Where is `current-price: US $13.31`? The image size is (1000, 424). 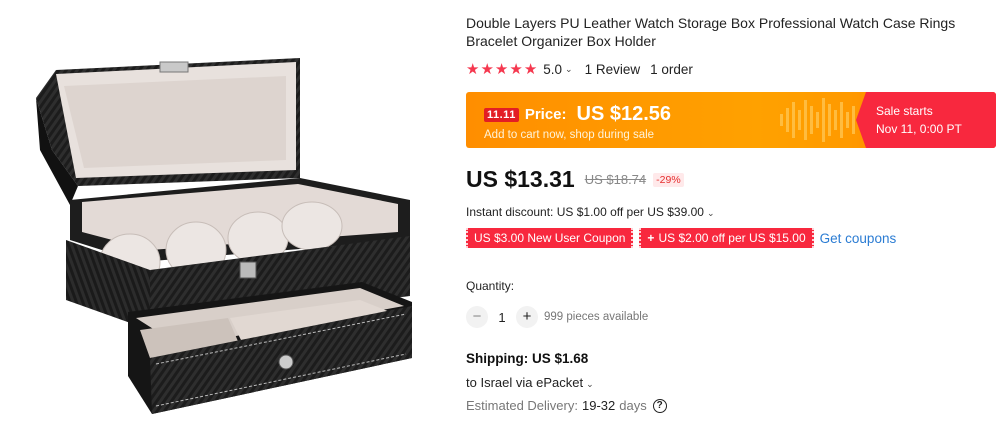 current-price: US $13.31 is located at coordinates (520, 179).